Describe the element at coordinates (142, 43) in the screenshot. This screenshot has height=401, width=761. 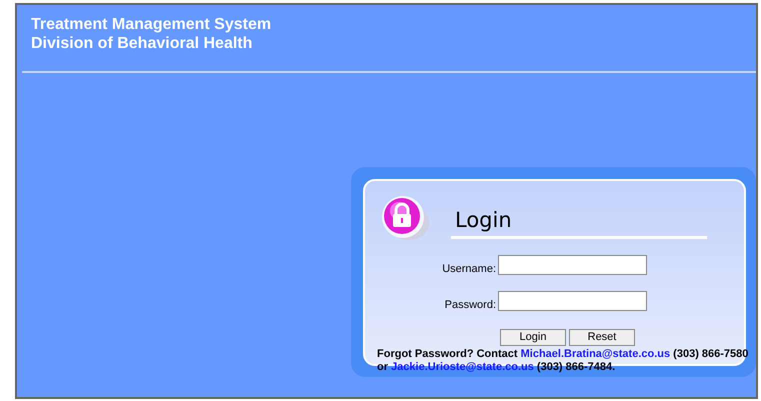
I see `app-subtitle: Division of Behavioral Health` at that location.